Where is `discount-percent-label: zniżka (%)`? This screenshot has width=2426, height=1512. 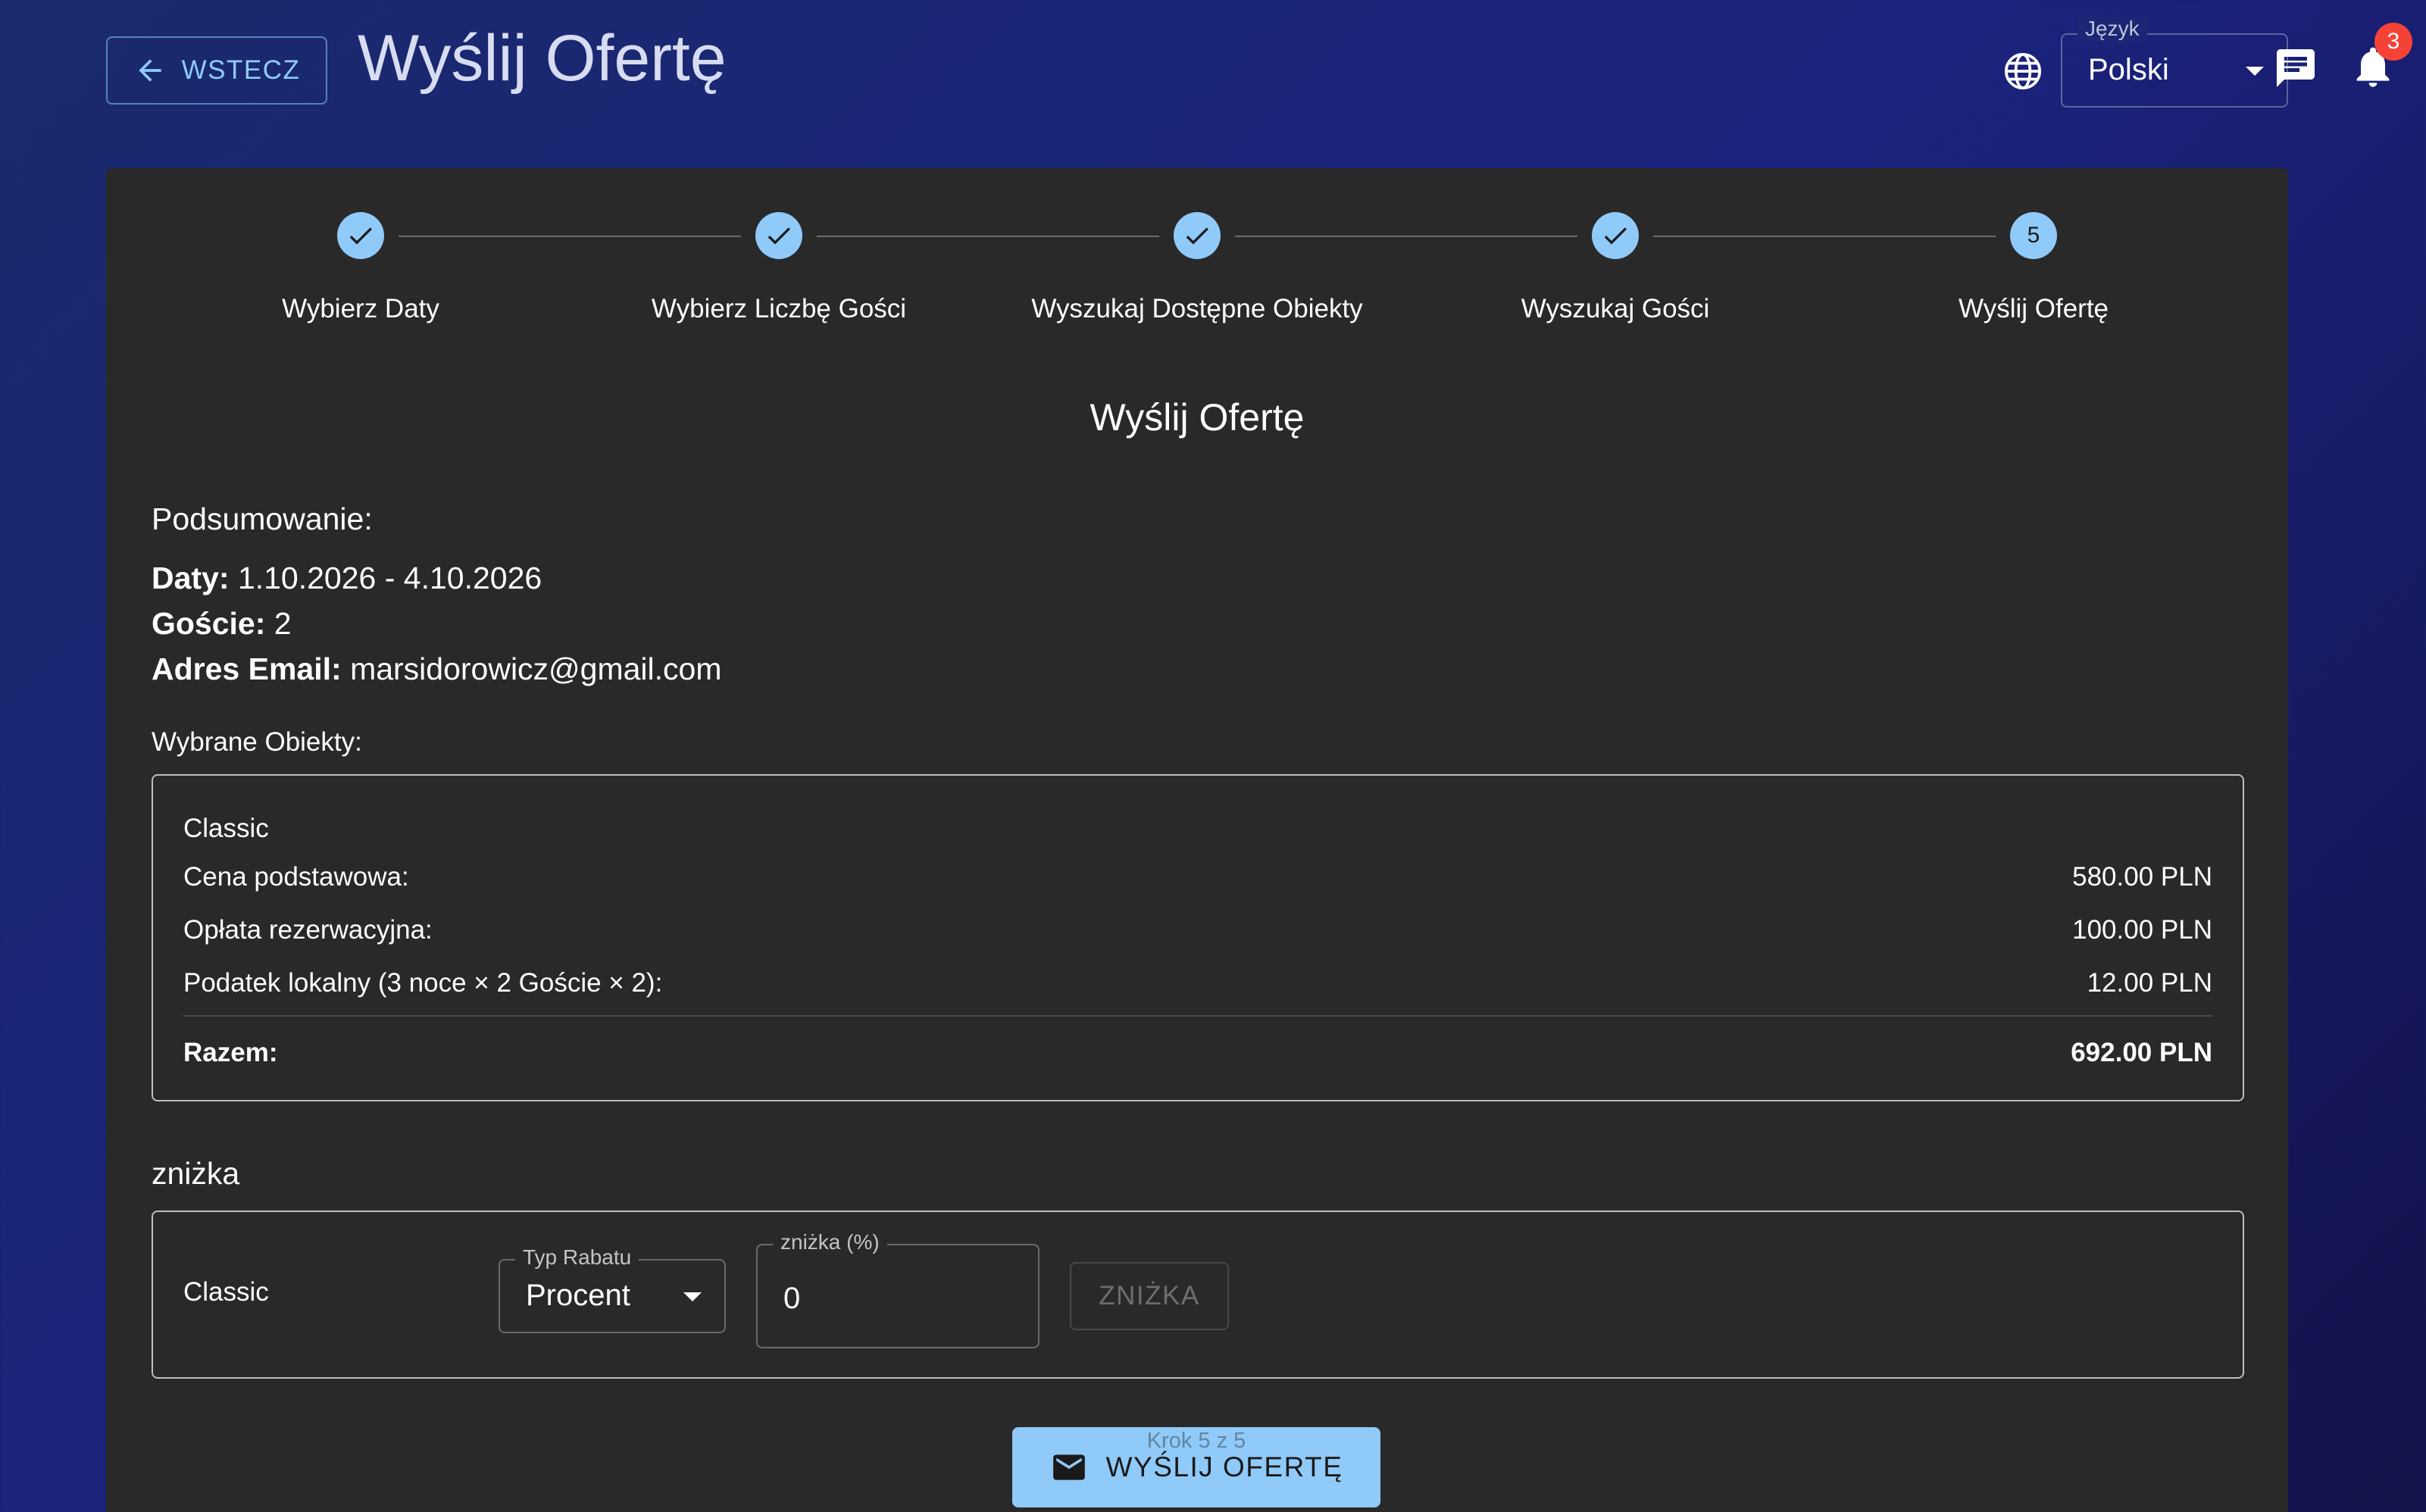 discount-percent-label: zniżka (%) is located at coordinates (830, 1242).